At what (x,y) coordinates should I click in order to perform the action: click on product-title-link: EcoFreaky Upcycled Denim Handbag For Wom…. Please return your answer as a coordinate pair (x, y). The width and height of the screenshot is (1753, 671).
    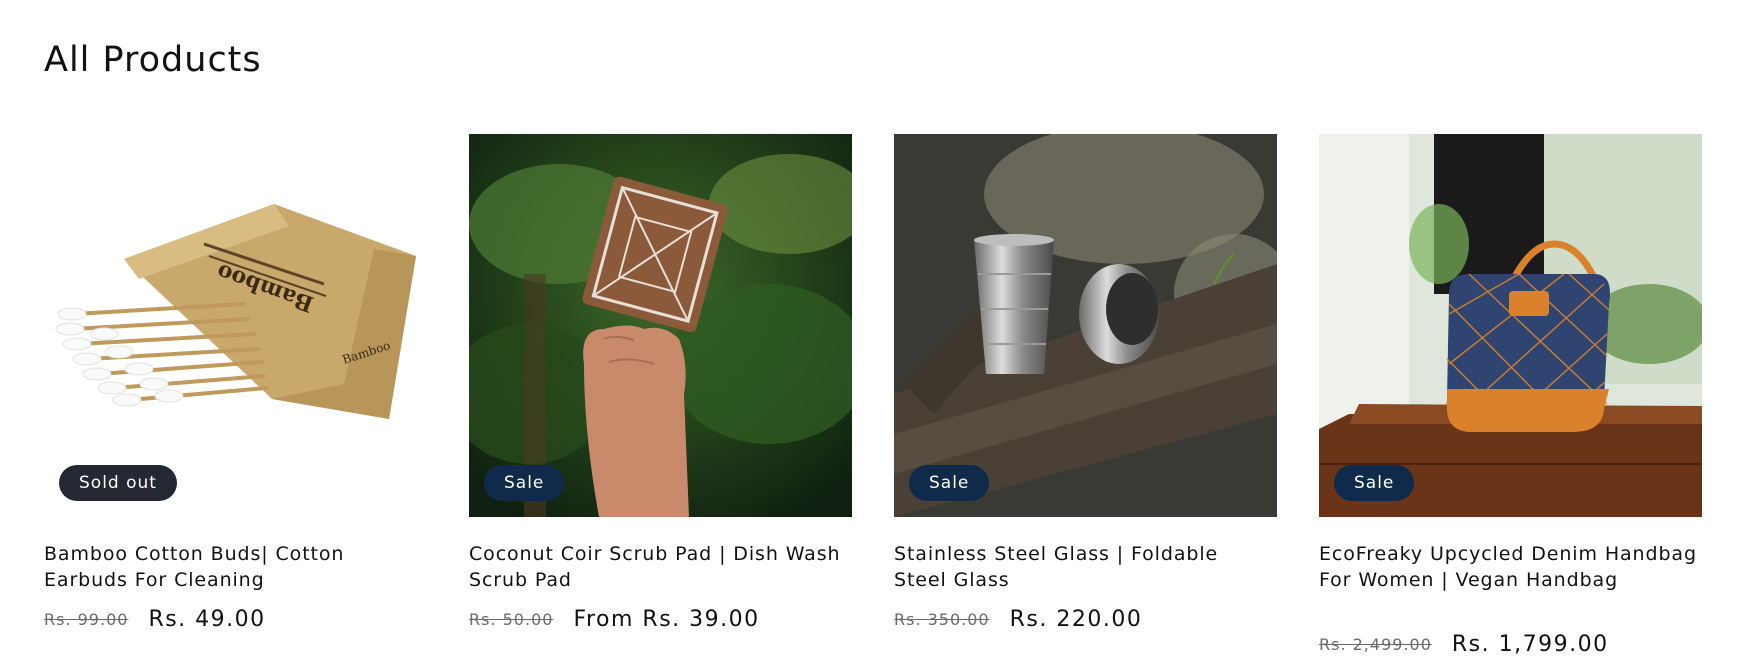
    Looking at the image, I should click on (1510, 567).